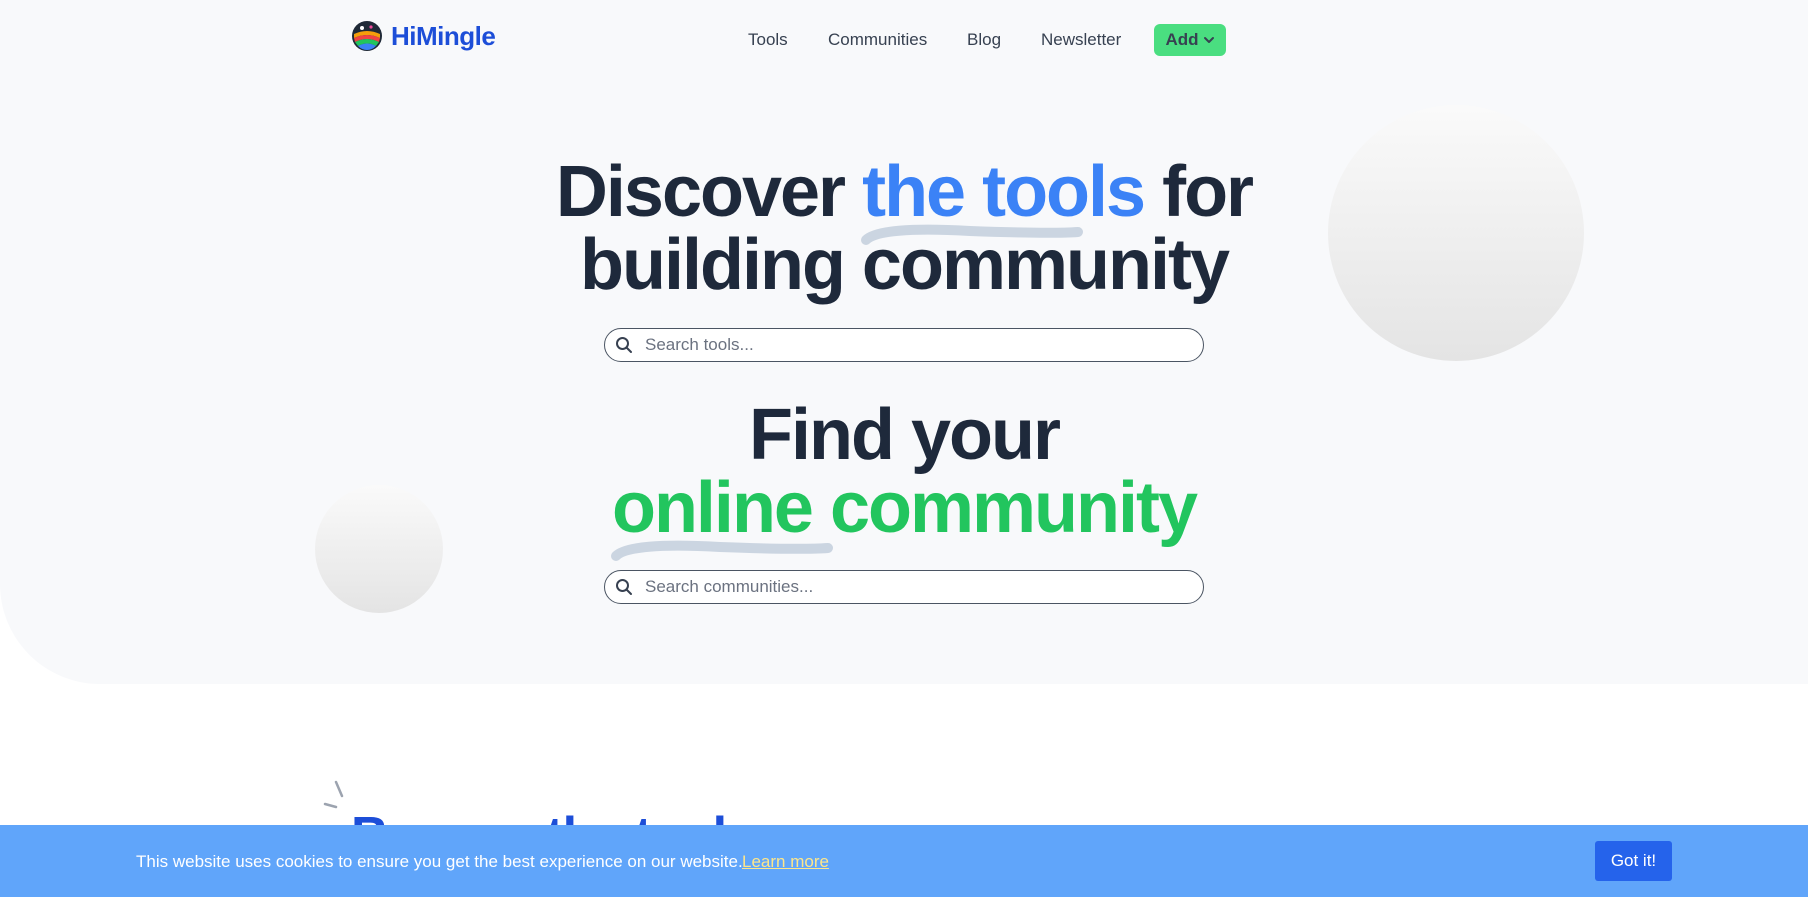 Image resolution: width=1808 pixels, height=897 pixels. What do you see at coordinates (709, 192) in the screenshot?
I see `headline-text: Discover` at bounding box center [709, 192].